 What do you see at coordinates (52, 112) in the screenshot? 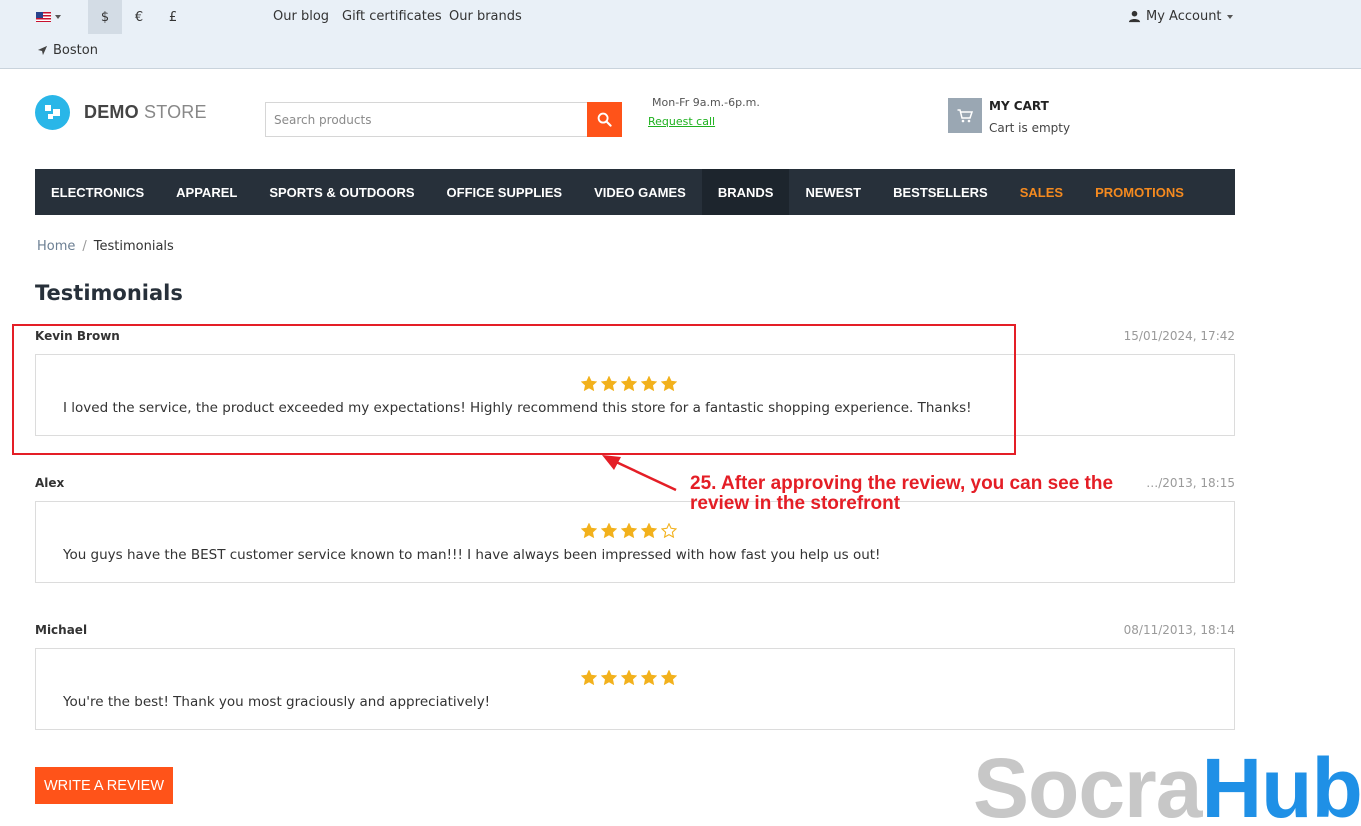
I see `logo-icon` at bounding box center [52, 112].